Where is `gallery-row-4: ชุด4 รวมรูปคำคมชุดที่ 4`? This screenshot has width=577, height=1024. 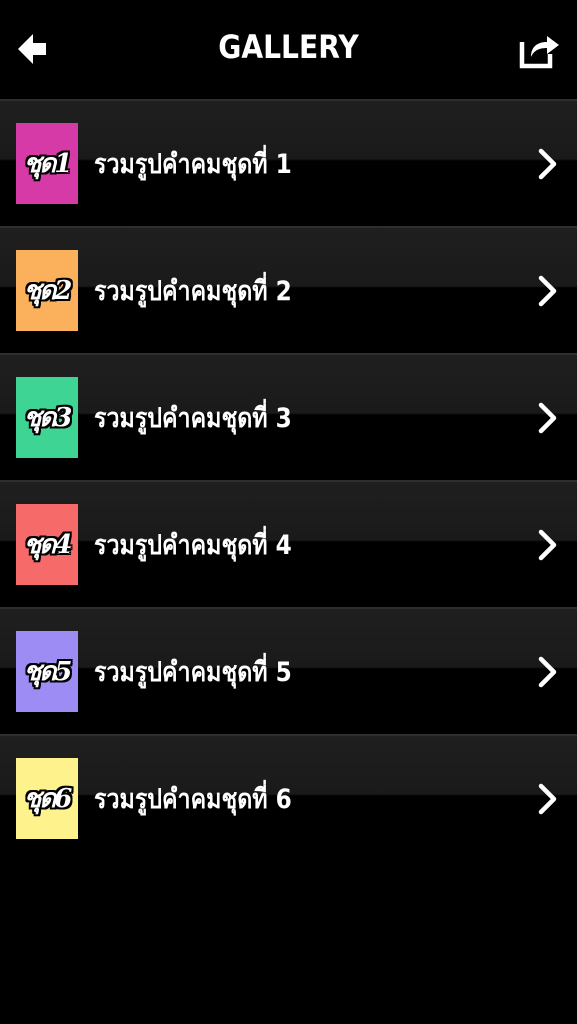 gallery-row-4: ชุด4 รวมรูปคำคมชุดที่ 4 is located at coordinates (288, 543).